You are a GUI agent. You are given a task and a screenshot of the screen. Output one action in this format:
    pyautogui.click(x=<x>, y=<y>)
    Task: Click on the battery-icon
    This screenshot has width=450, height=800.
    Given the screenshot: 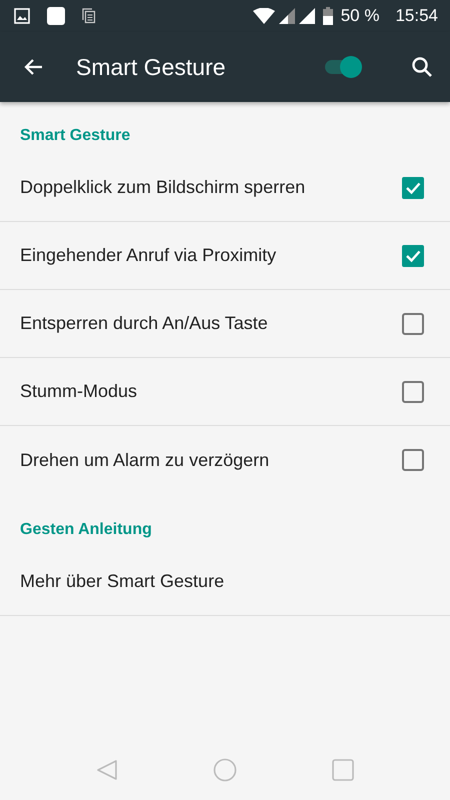 What is the action you would take?
    pyautogui.click(x=327, y=16)
    